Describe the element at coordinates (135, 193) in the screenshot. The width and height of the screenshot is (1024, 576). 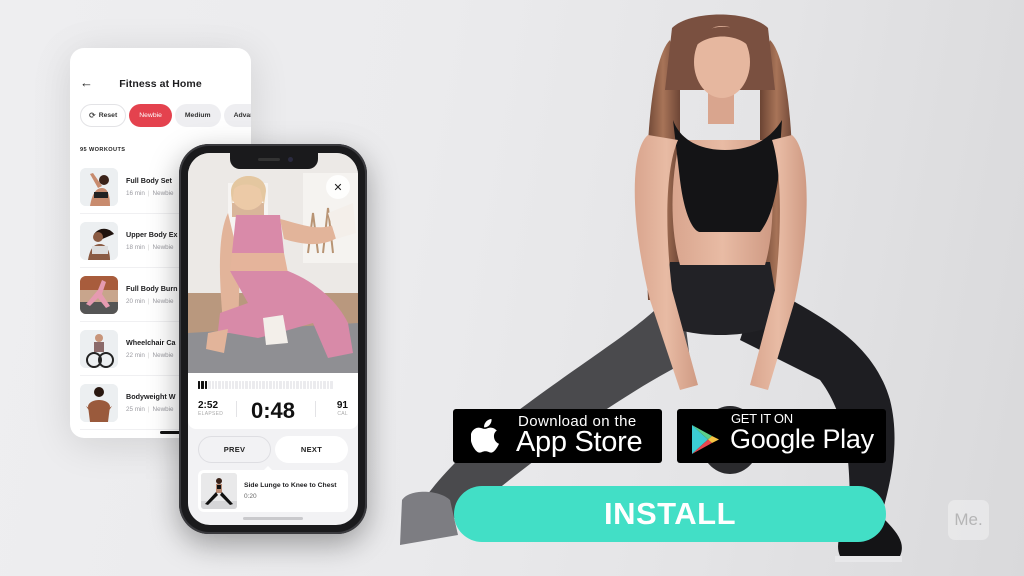
I see `workout-duration: 16 min` at that location.